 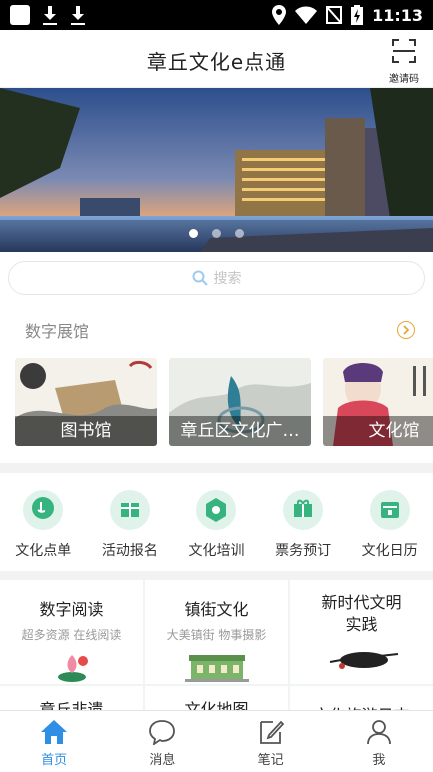 I want to click on tab-profile: 我, so click(x=379, y=741).